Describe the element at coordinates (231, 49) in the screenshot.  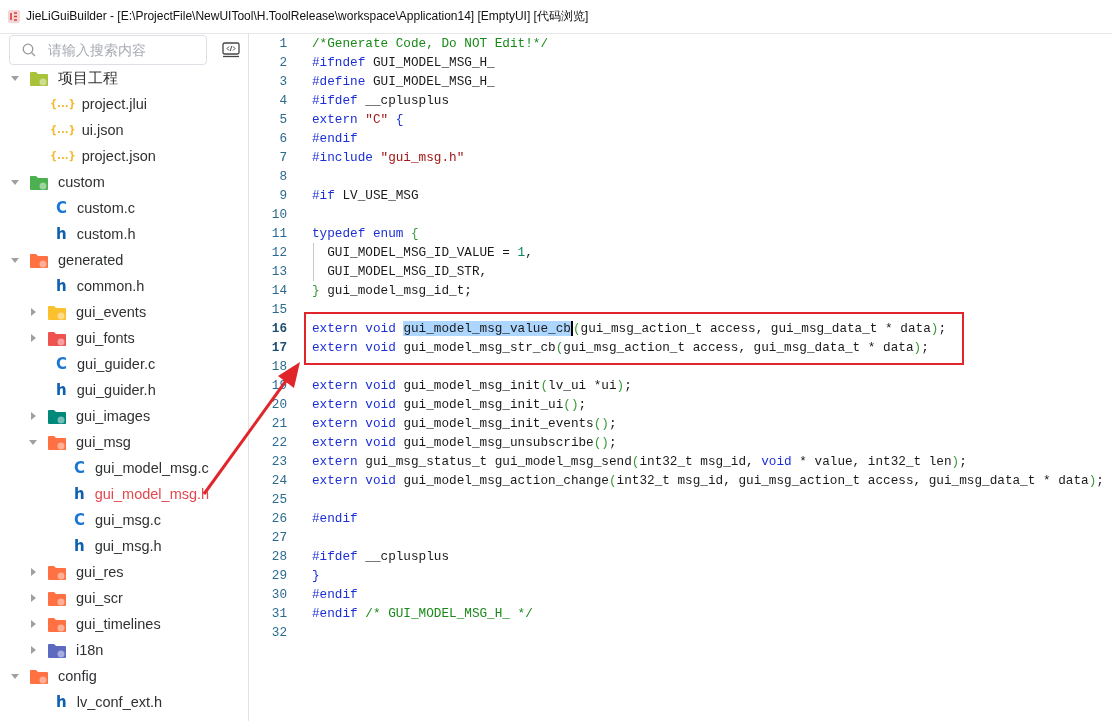
I see `code-view-icon` at that location.